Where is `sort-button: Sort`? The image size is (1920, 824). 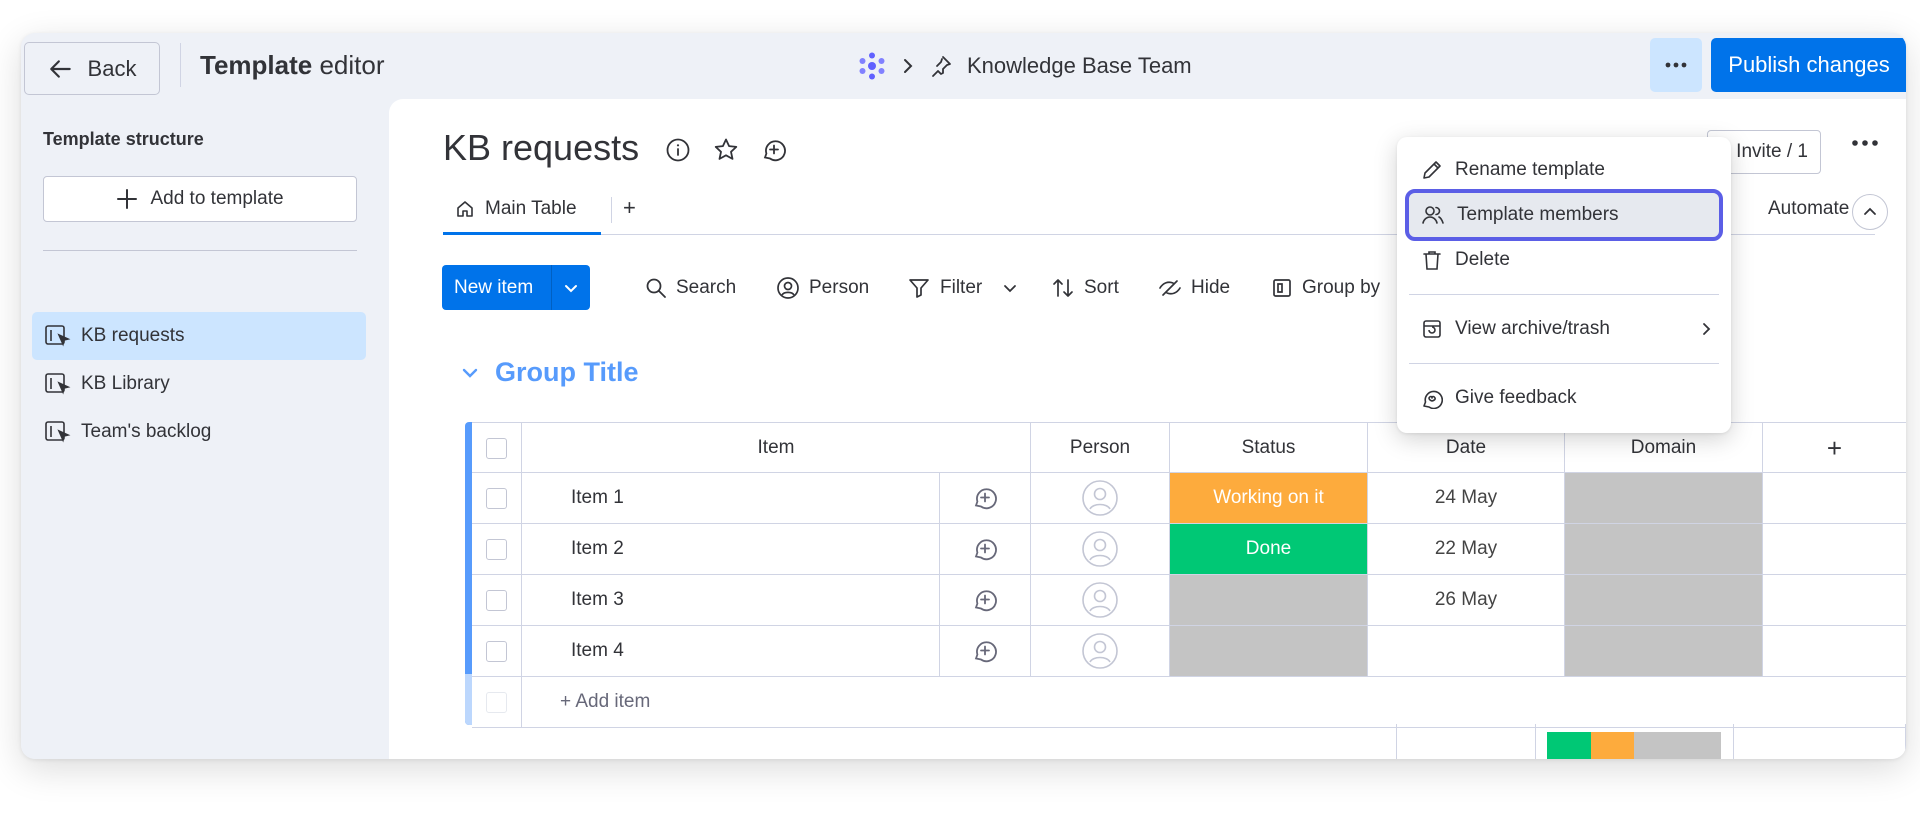
sort-button: Sort is located at coordinates (1085, 287).